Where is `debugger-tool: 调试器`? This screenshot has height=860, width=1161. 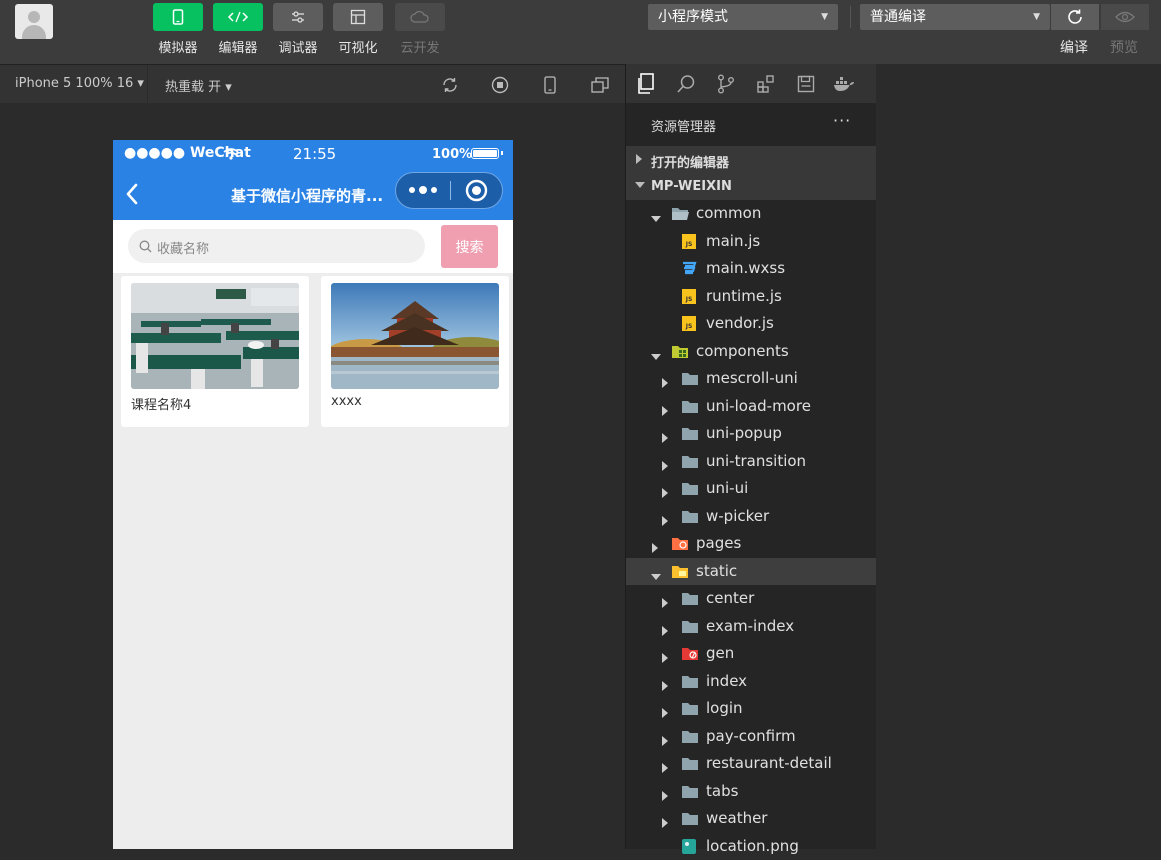 debugger-tool: 调试器 is located at coordinates (298, 29).